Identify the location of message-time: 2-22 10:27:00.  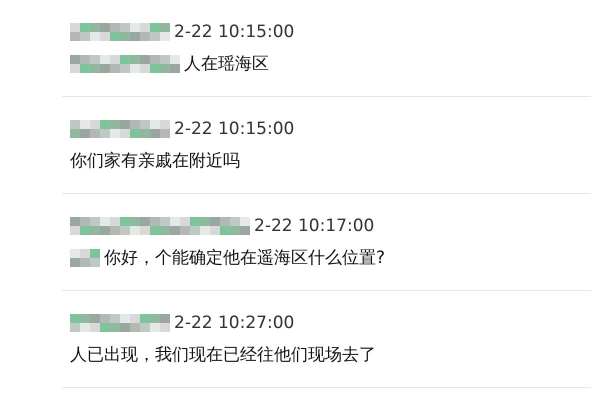
(234, 323).